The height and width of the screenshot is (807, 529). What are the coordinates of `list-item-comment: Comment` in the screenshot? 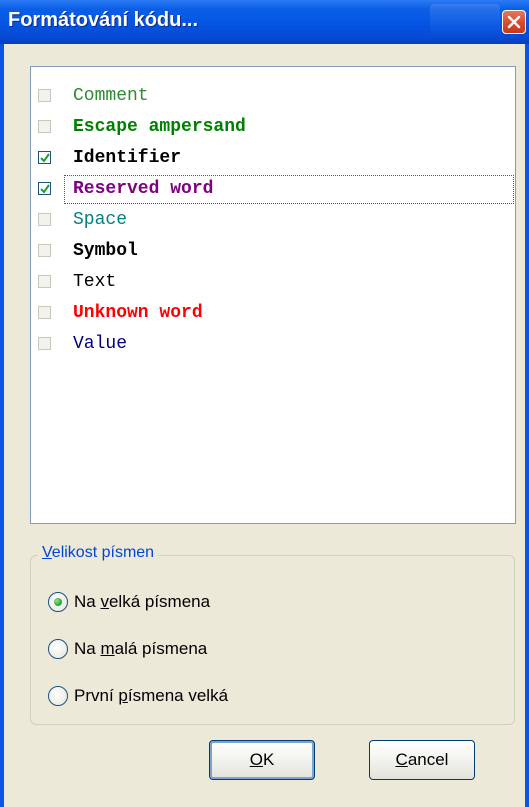 It's located at (273, 97).